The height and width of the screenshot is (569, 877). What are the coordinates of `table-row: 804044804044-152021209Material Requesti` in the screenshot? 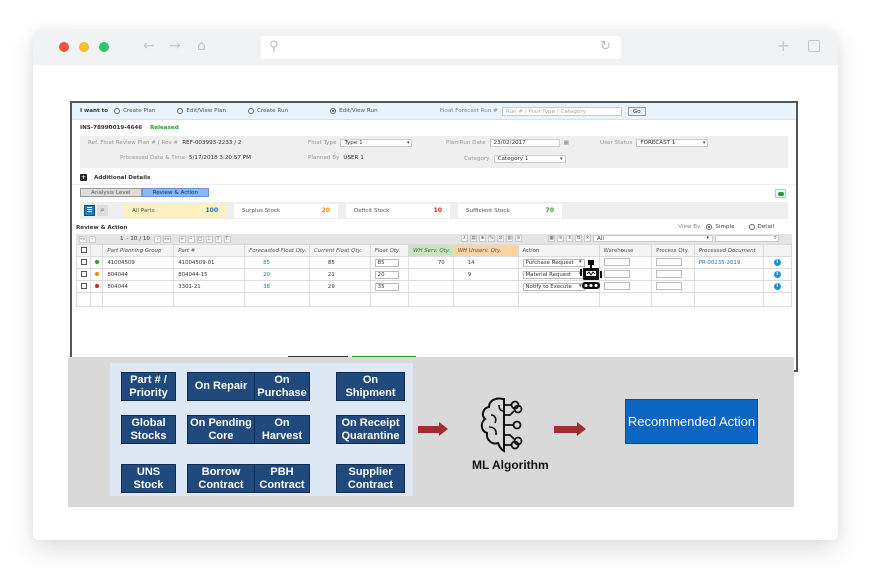 It's located at (434, 274).